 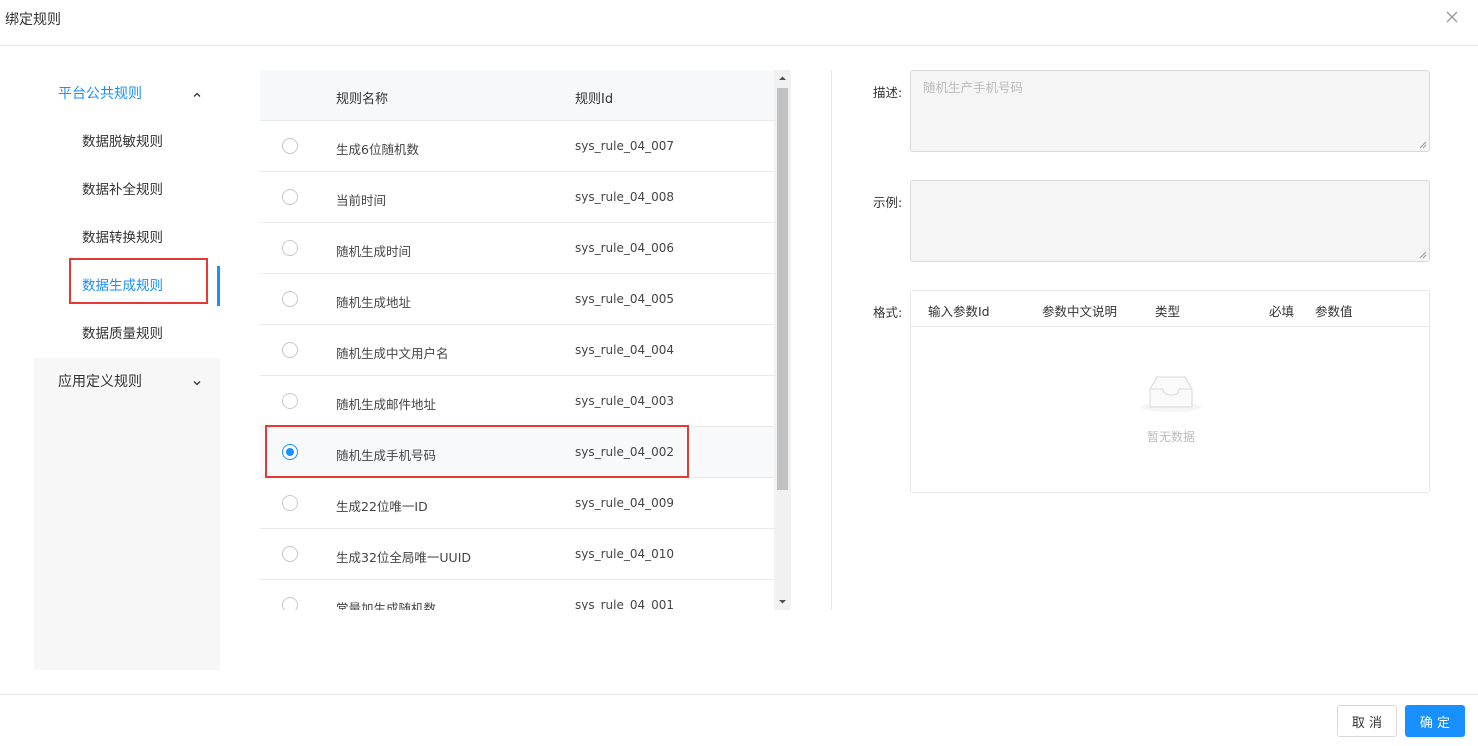 What do you see at coordinates (1170, 437) in the screenshot?
I see `empty-text: 暂无数据` at bounding box center [1170, 437].